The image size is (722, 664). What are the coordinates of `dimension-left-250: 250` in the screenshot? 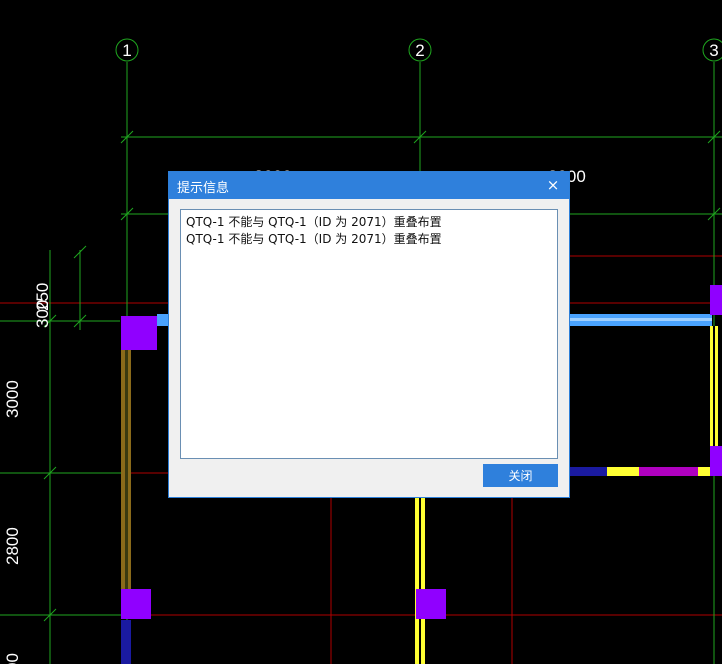 It's located at (42, 297).